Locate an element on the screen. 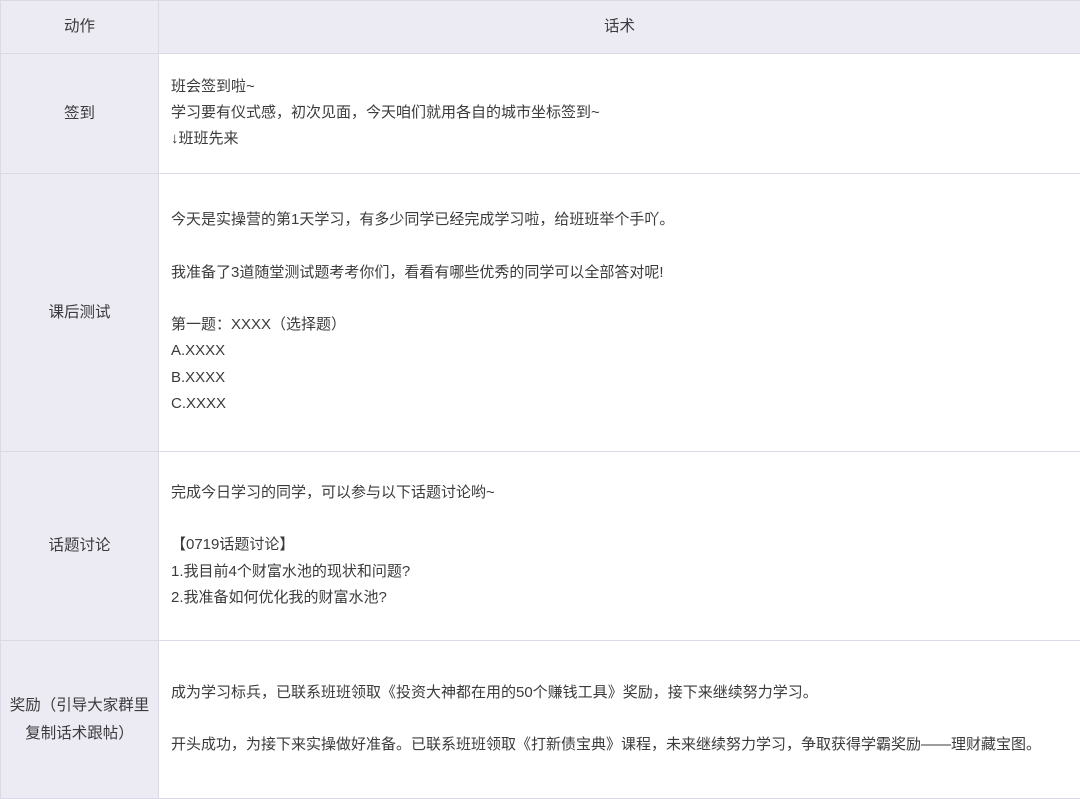  row-action-label: 话题讨论 is located at coordinates (80, 546).